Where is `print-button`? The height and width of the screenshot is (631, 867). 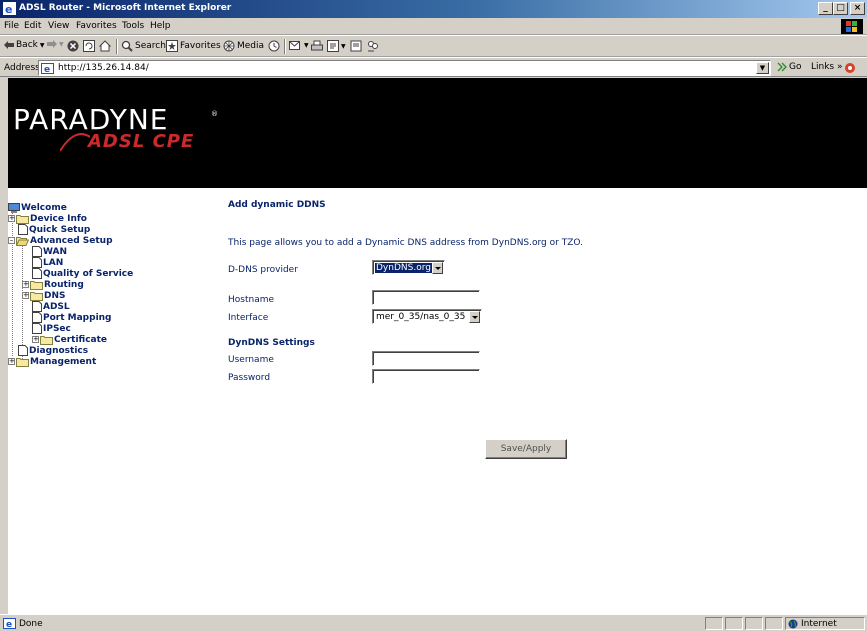
print-button is located at coordinates (317, 46).